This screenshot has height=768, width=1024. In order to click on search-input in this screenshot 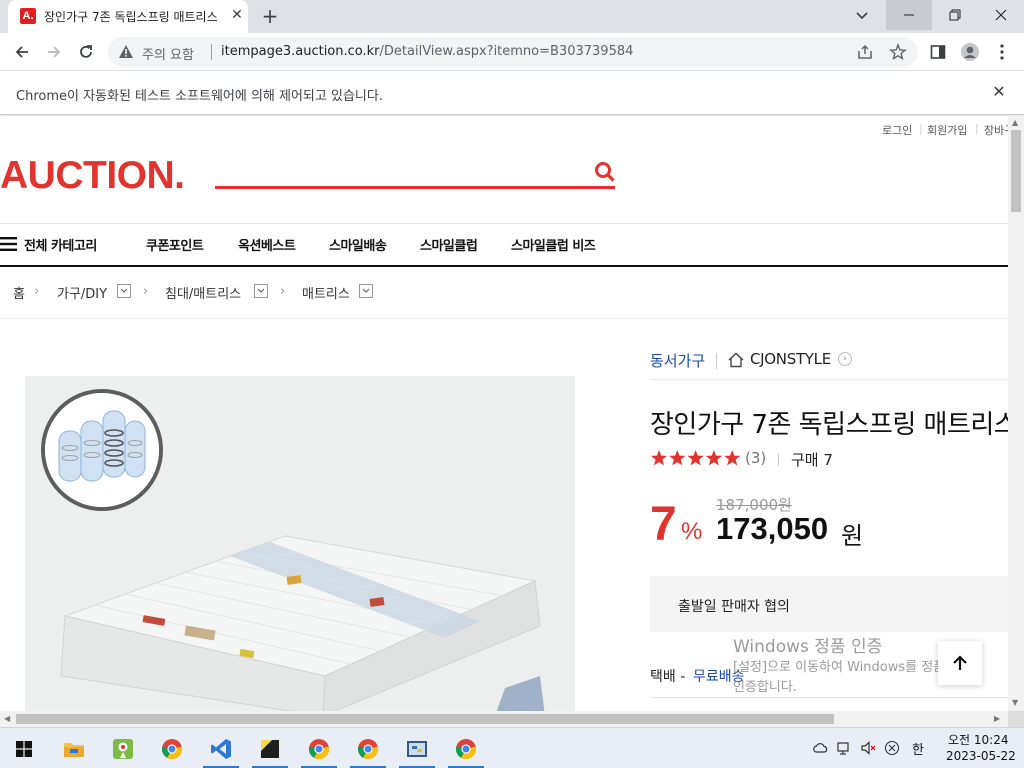, I will do `click(415, 187)`.